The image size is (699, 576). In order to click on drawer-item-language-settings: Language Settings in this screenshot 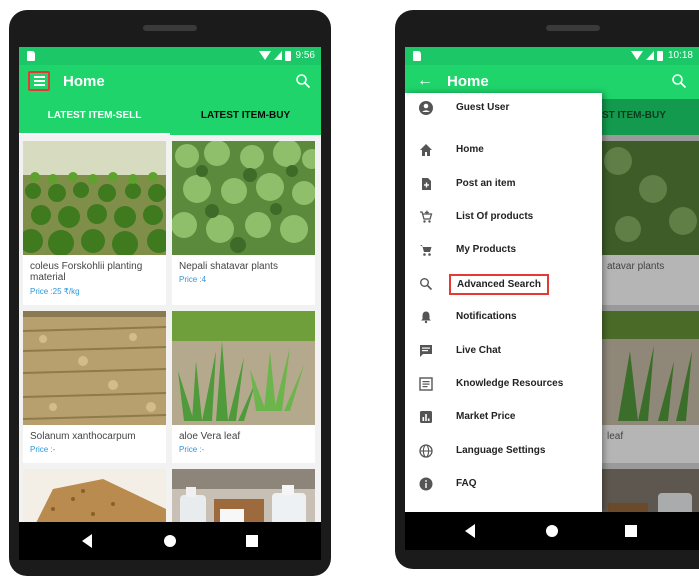, I will do `click(503, 451)`.